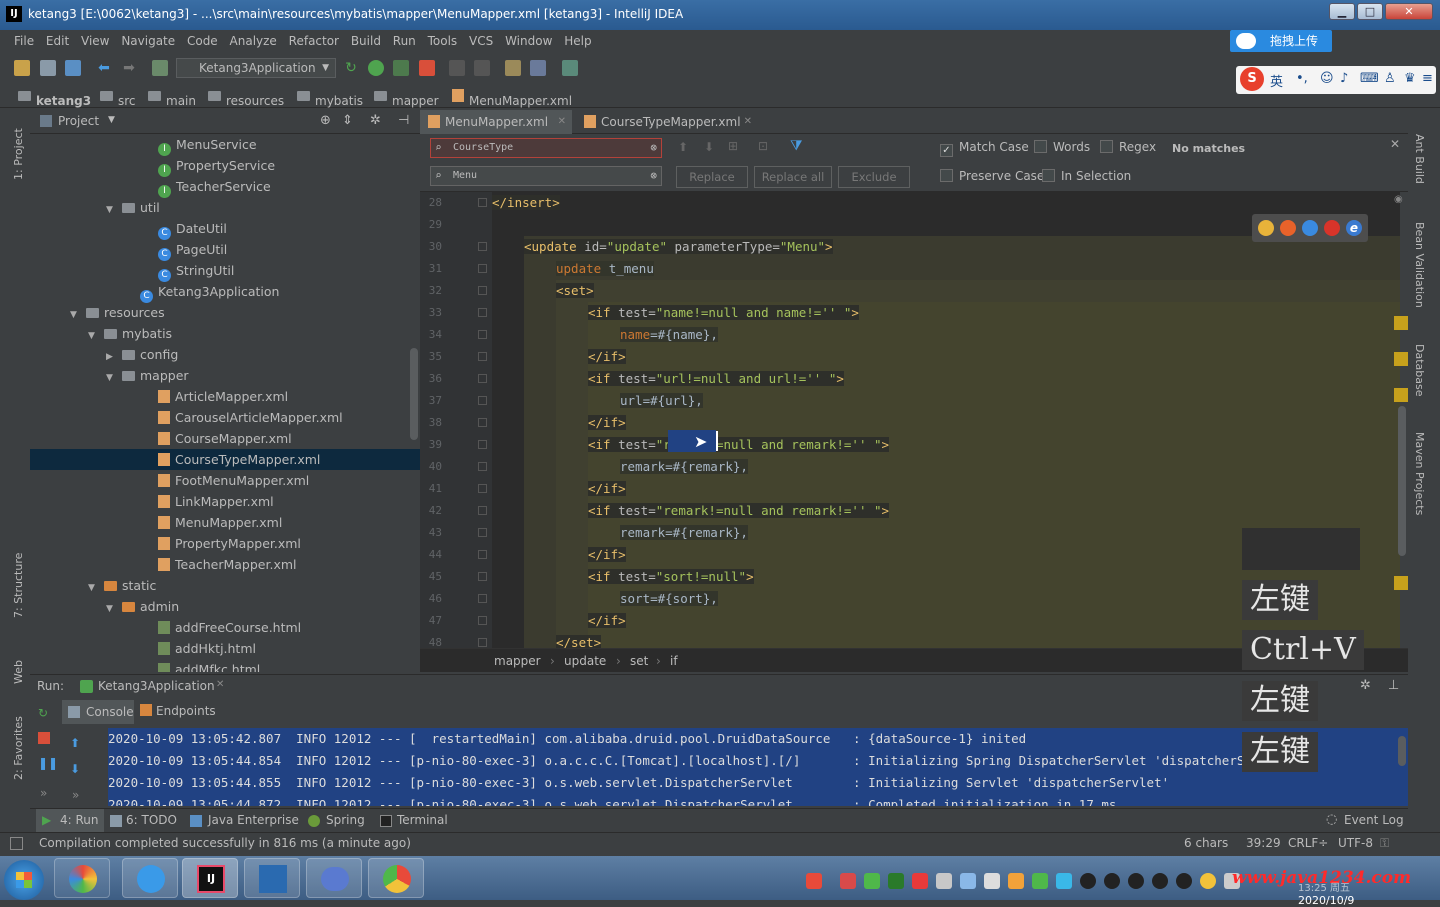  What do you see at coordinates (225, 207) in the screenshot?
I see `tree-node: ▼ util` at bounding box center [225, 207].